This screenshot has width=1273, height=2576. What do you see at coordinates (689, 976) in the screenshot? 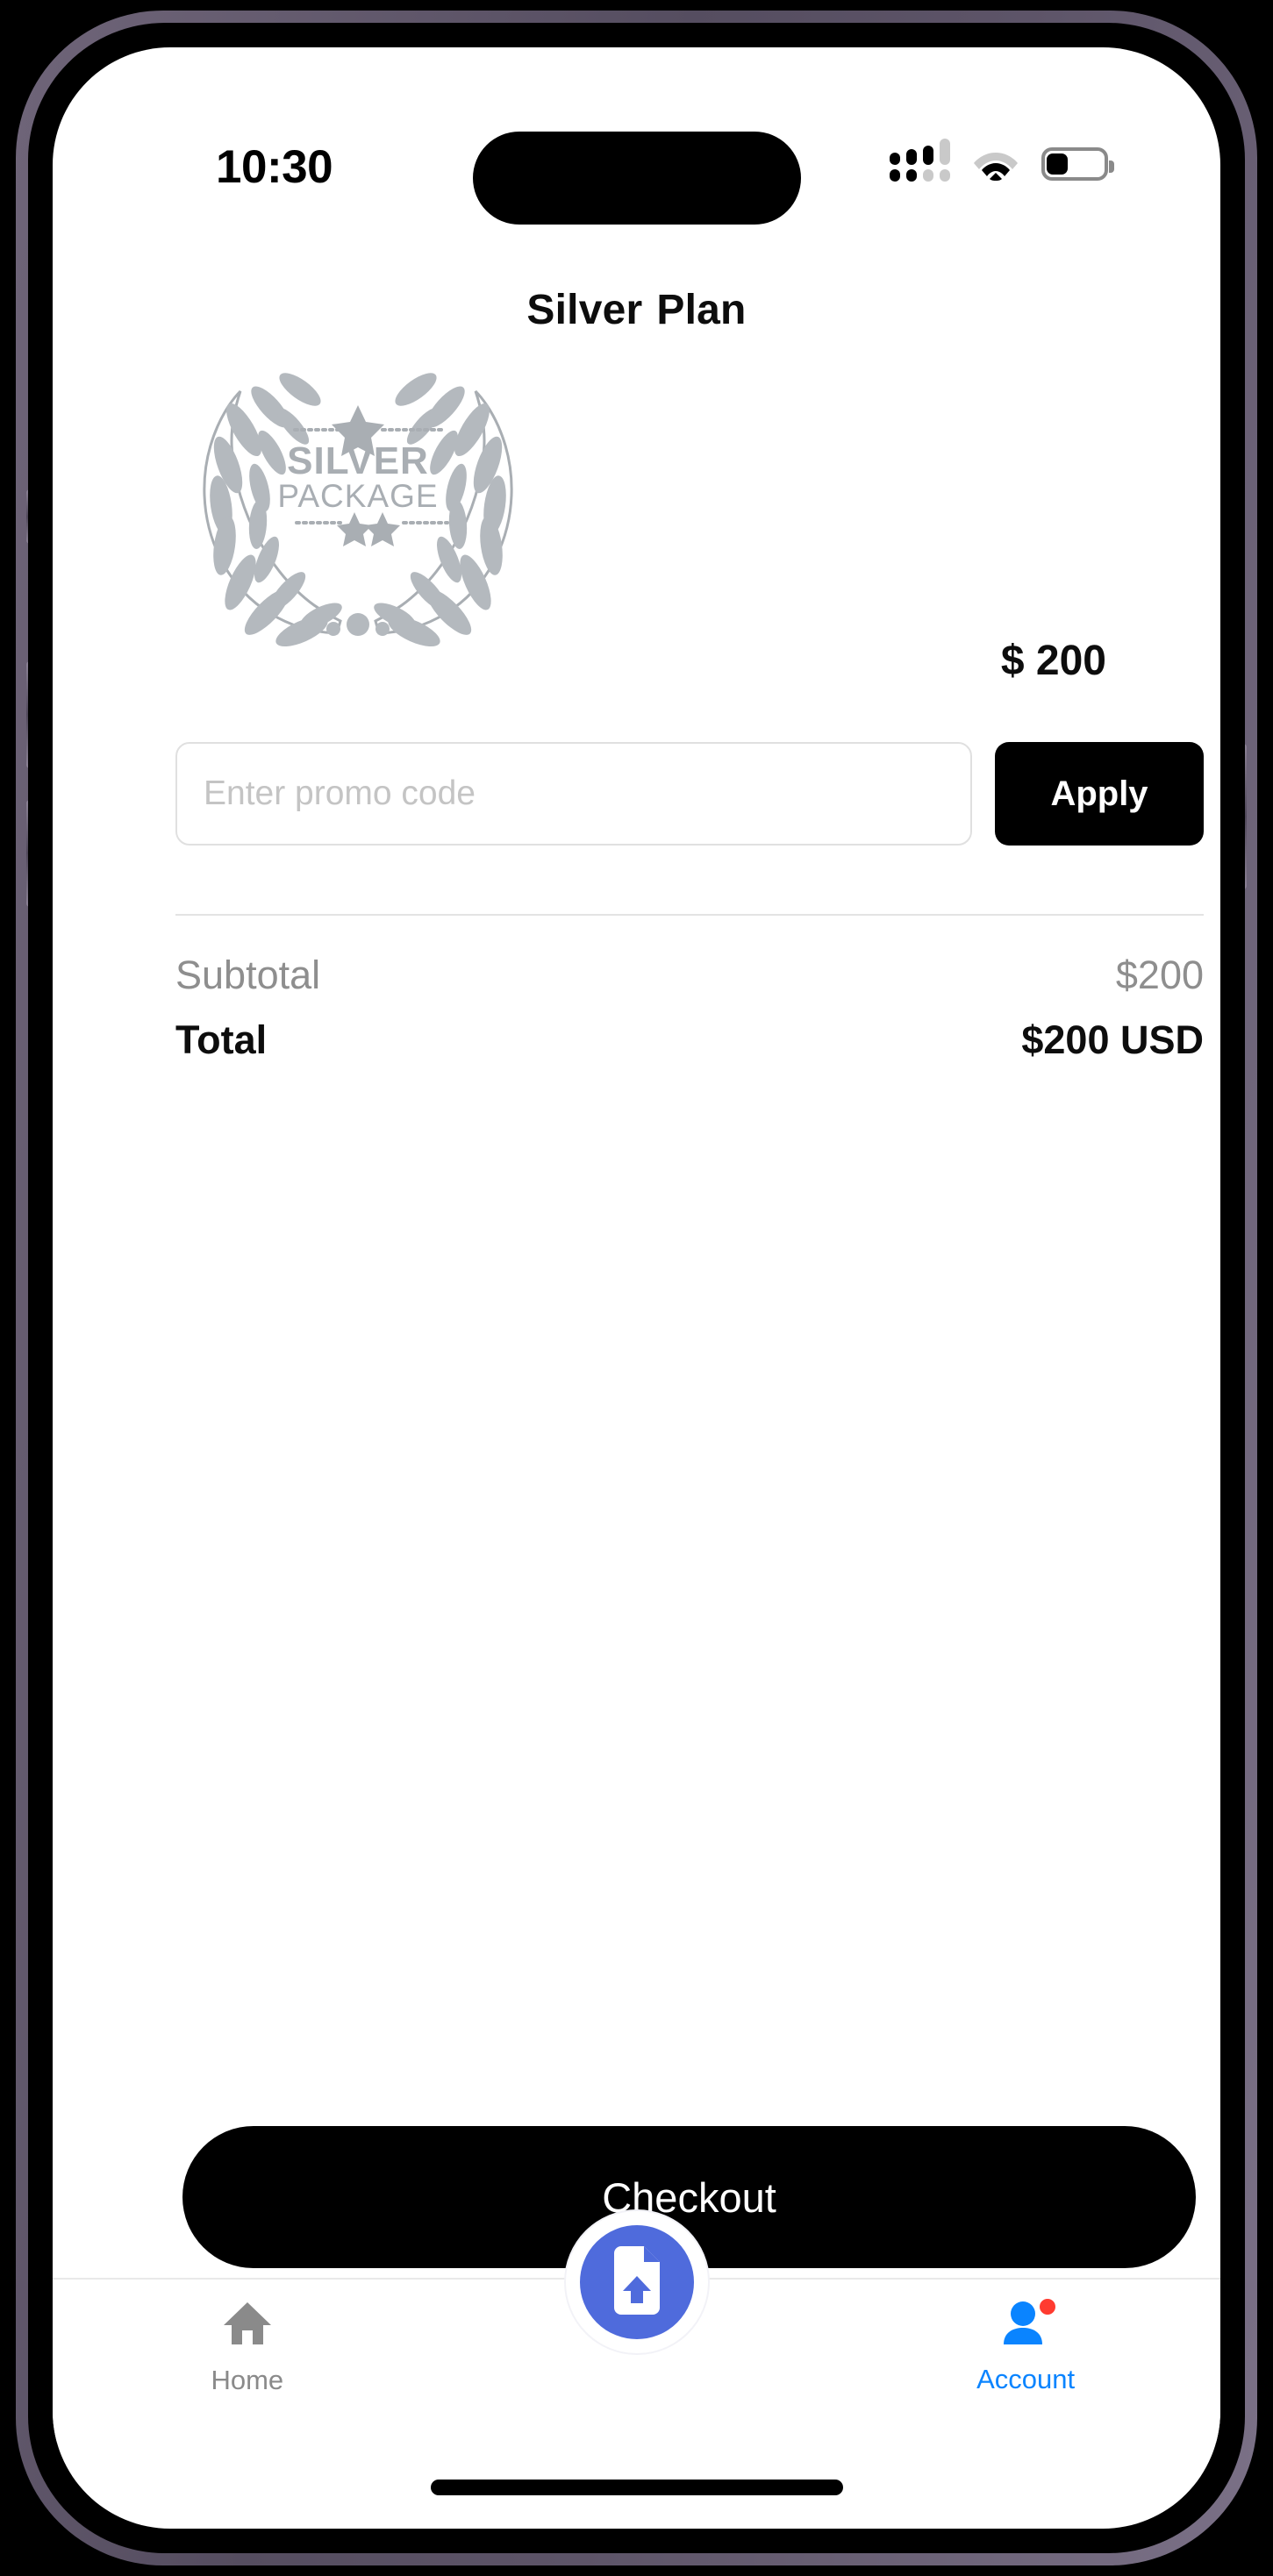
I see `subtotal-row: Subtotal $200` at bounding box center [689, 976].